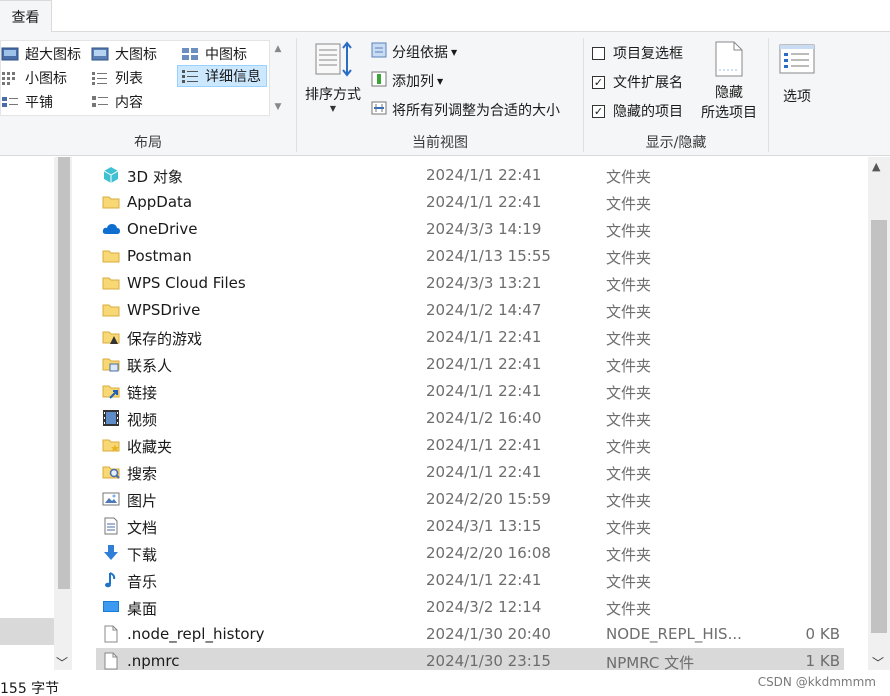  I want to click on layout-content-label: 内容, so click(129, 103).